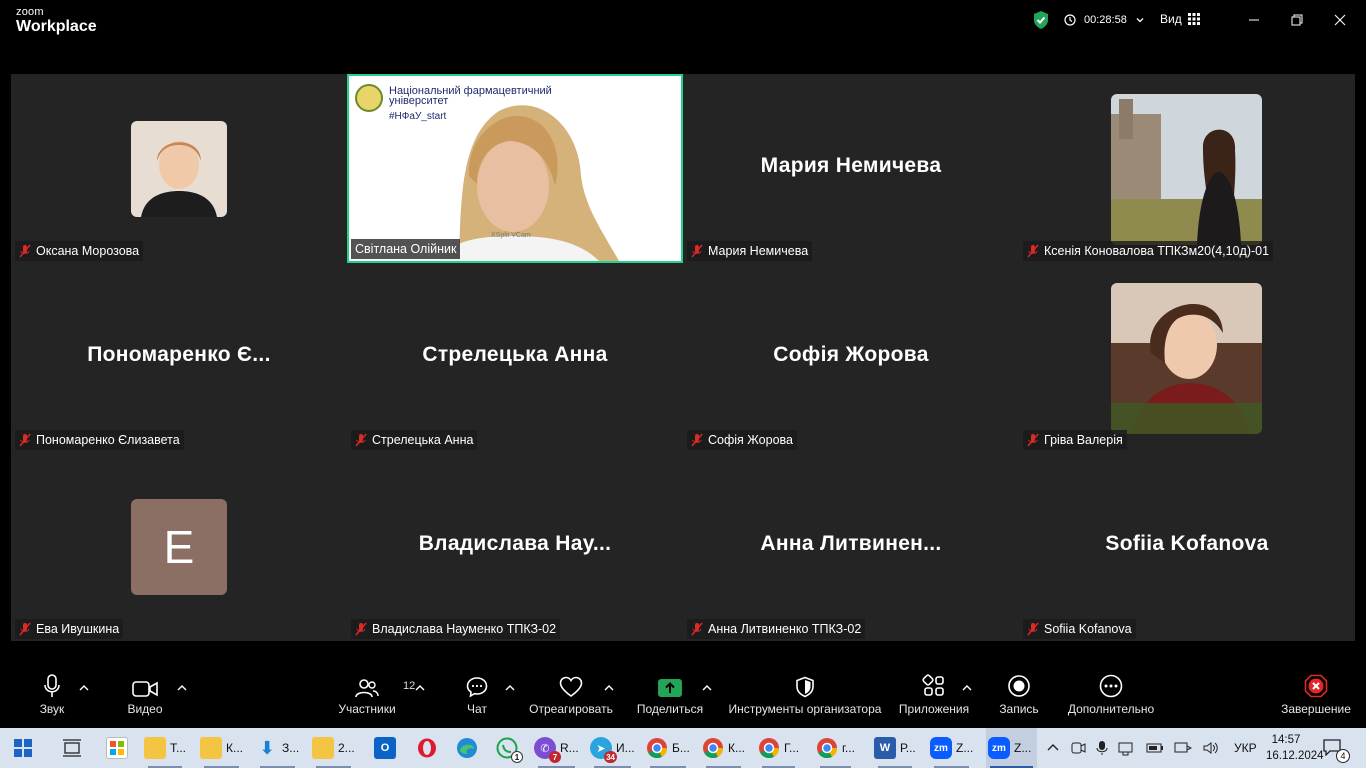 The height and width of the screenshot is (768, 1366). I want to click on minimize-button, so click(1254, 20).